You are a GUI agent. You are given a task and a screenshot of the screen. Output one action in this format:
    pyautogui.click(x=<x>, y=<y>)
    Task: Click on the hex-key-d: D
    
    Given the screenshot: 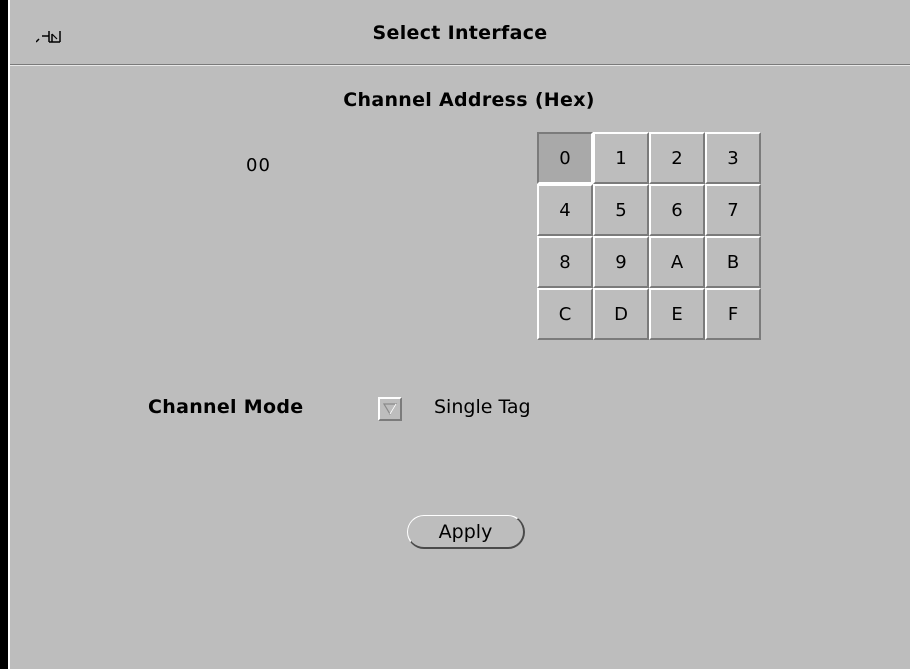 What is the action you would take?
    pyautogui.click(x=621, y=314)
    